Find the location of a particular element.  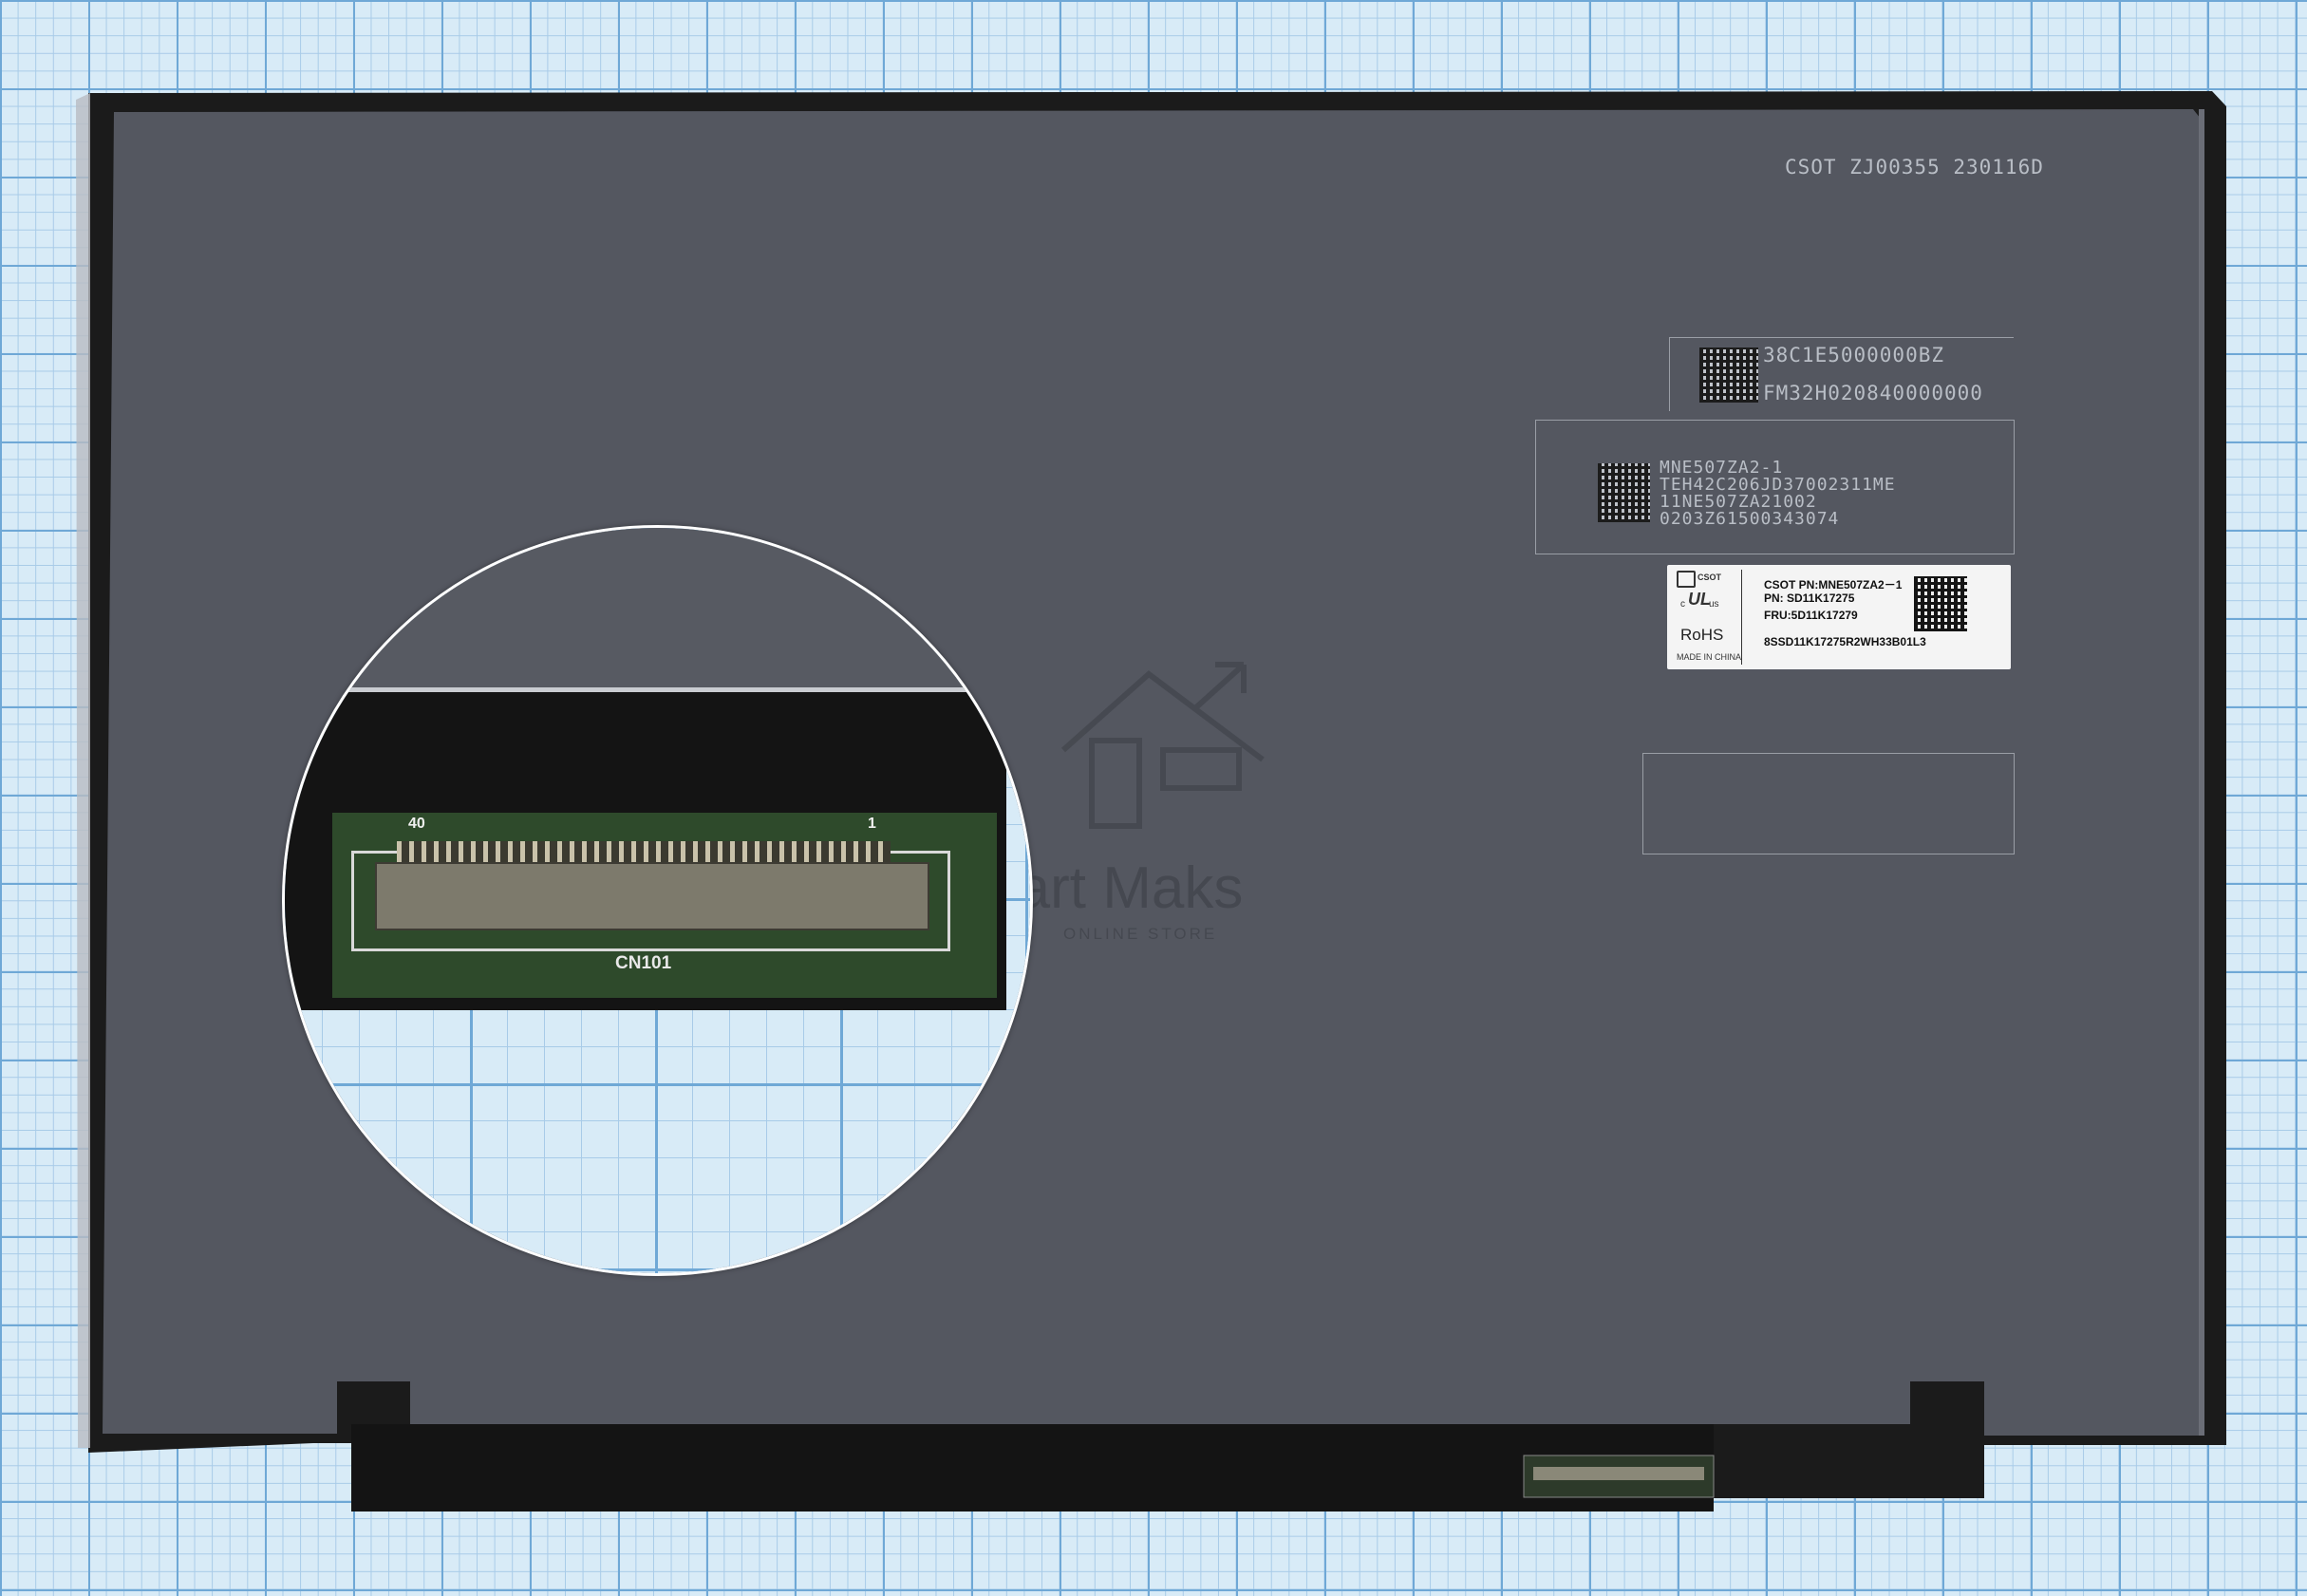

empty-label-frame is located at coordinates (1829, 803).